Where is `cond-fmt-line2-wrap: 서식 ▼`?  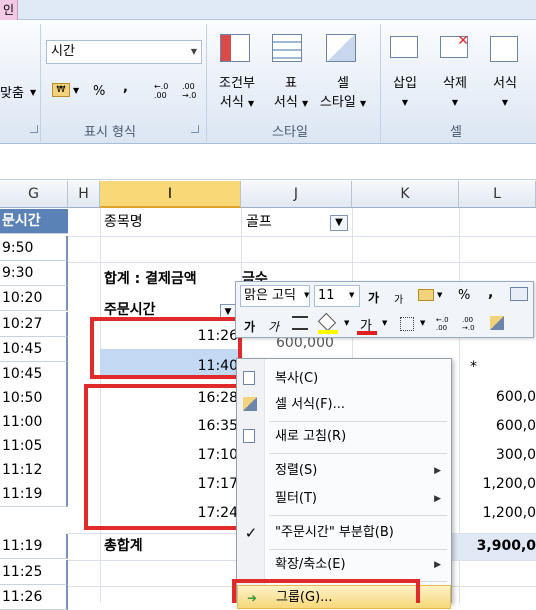 cond-fmt-line2-wrap: 서식 ▼ is located at coordinates (237, 103).